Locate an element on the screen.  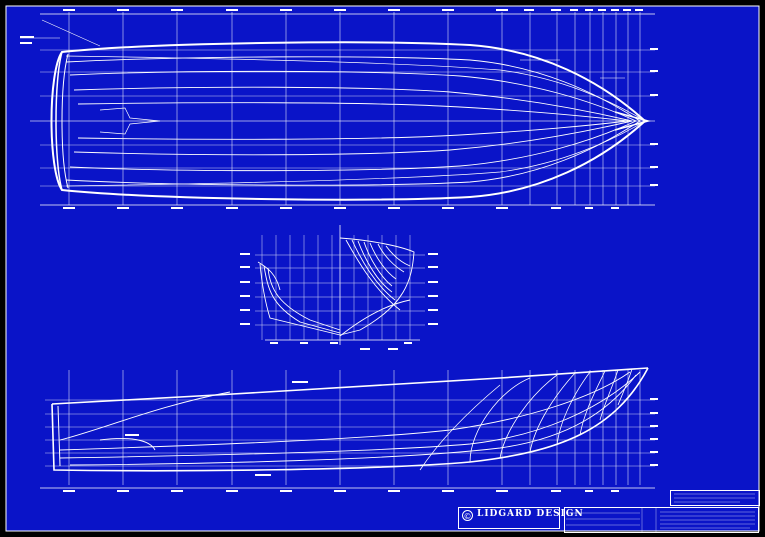
designer-title-block: © LIDGARD DESIGN is located at coordinates (520, 518).